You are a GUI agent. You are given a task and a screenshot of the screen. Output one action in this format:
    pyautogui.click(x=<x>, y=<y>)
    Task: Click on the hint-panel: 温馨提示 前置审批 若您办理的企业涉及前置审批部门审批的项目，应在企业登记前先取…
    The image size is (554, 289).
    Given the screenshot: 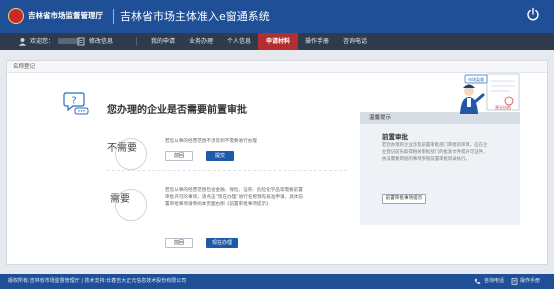 What is the action you would take?
    pyautogui.click(x=440, y=168)
    